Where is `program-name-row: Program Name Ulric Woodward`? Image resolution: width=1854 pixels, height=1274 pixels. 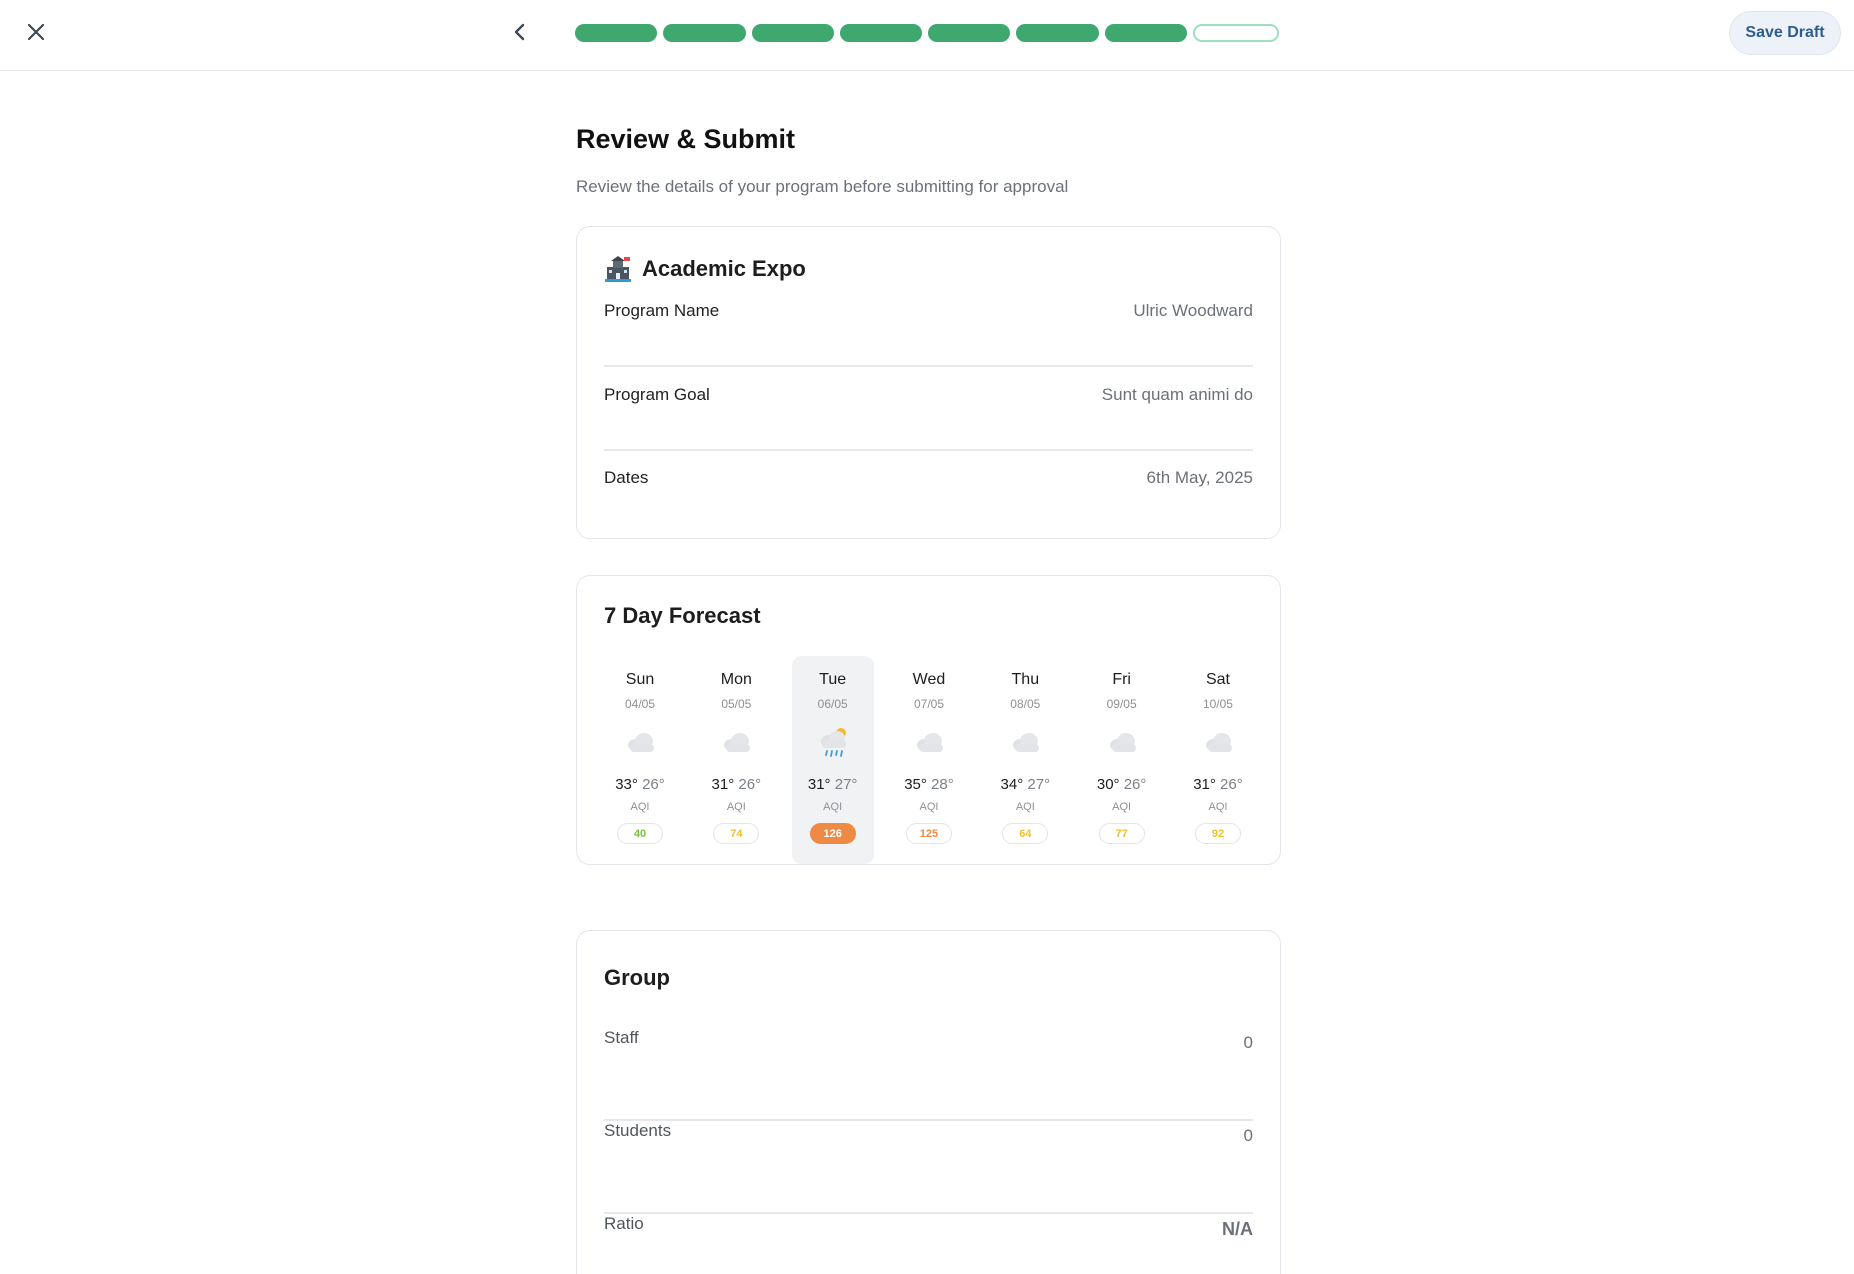 program-name-row: Program Name Ulric Woodward is located at coordinates (928, 325).